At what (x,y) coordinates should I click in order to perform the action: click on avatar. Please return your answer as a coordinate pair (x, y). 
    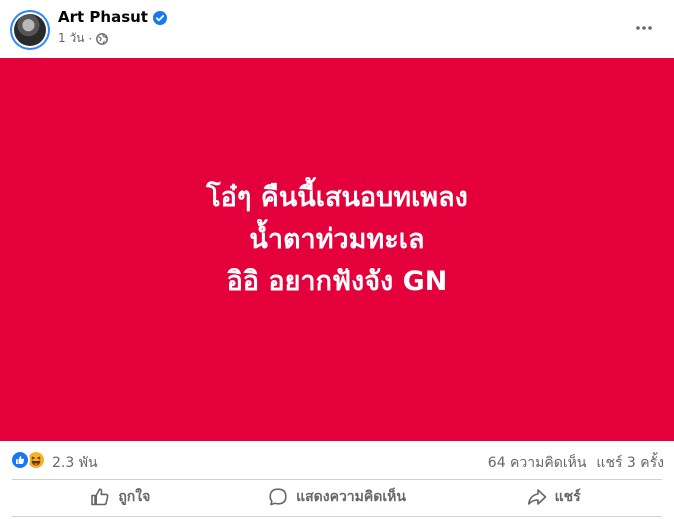
    Looking at the image, I should click on (30, 30).